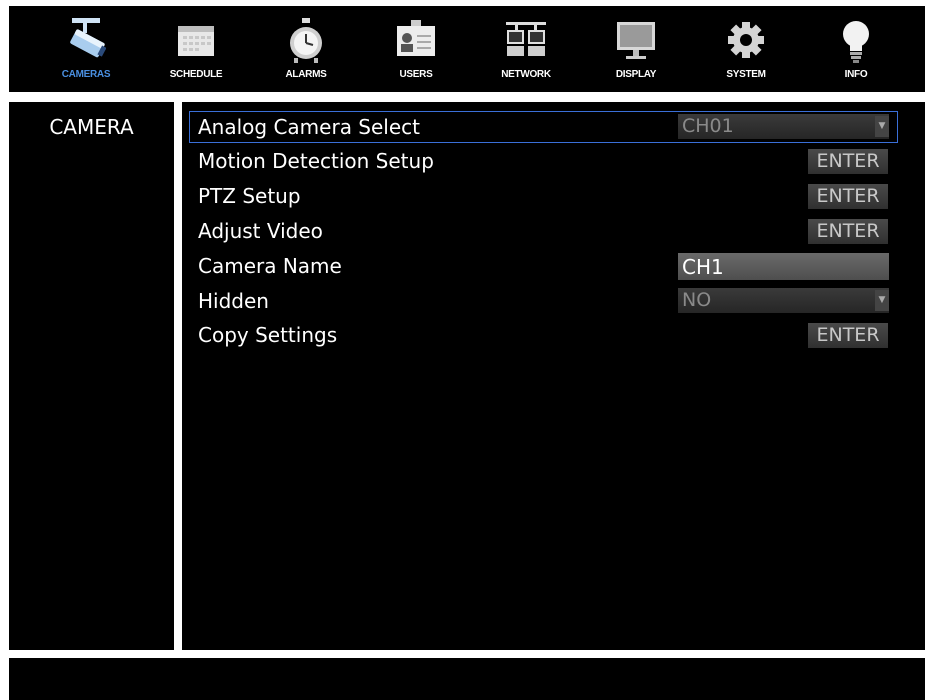 Image resolution: width=925 pixels, height=700 pixels. I want to click on nav-schedule: SCHEDULE, so click(196, 49).